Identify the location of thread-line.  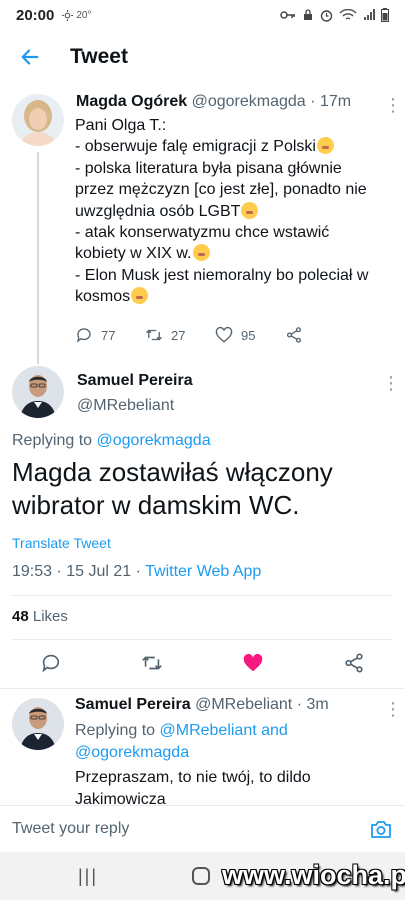
(38, 258).